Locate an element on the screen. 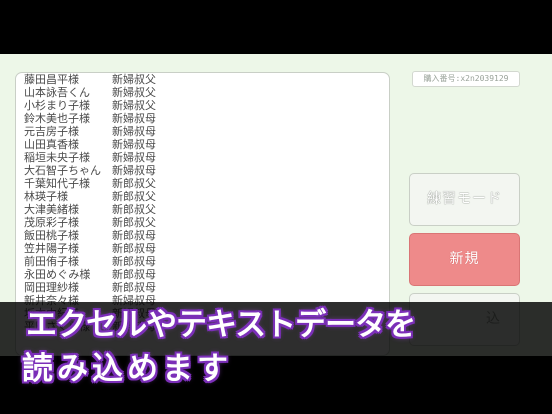 The width and height of the screenshot is (552, 414). guest-row: 藤田昌平様 新婦叔父 is located at coordinates (204, 79).